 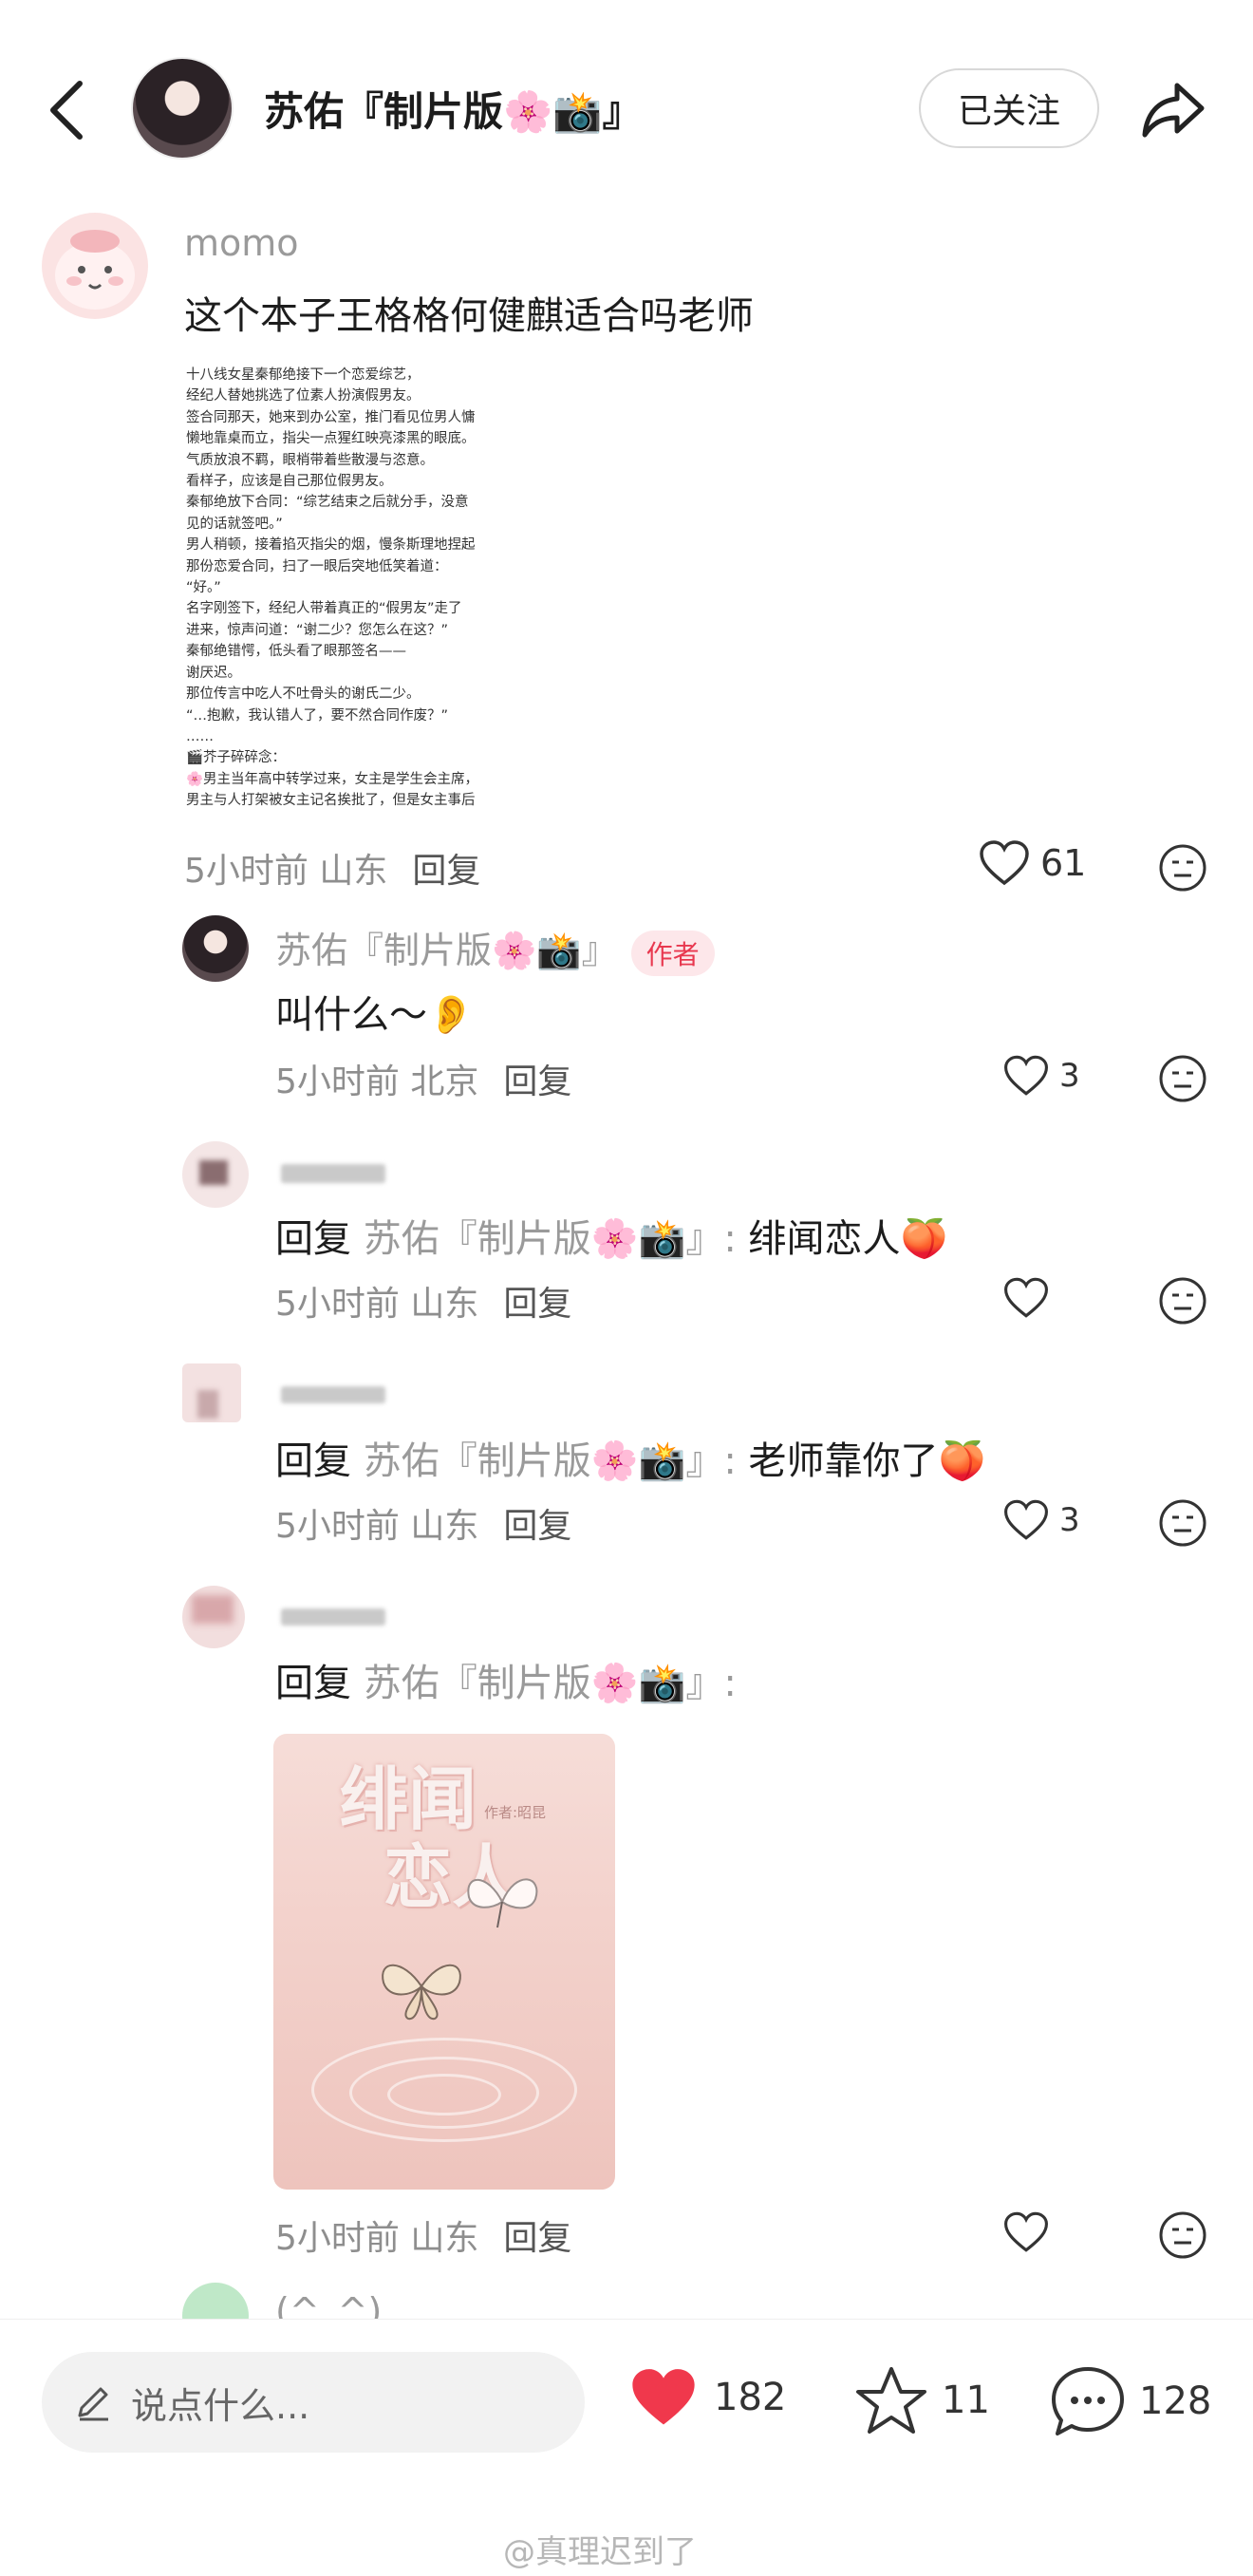 I want to click on author-avatar, so click(x=182, y=108).